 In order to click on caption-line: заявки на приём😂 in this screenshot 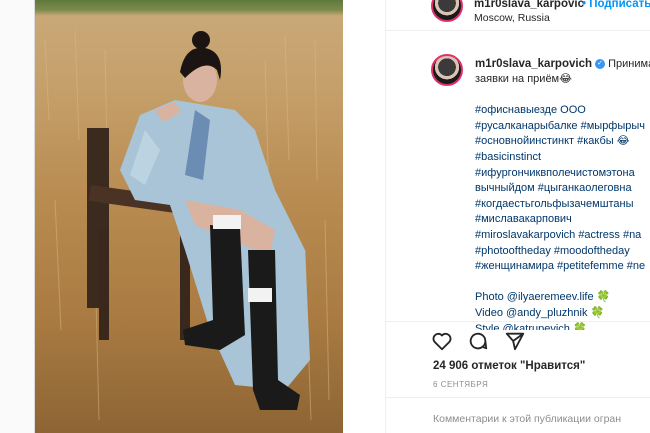, I will do `click(523, 79)`.